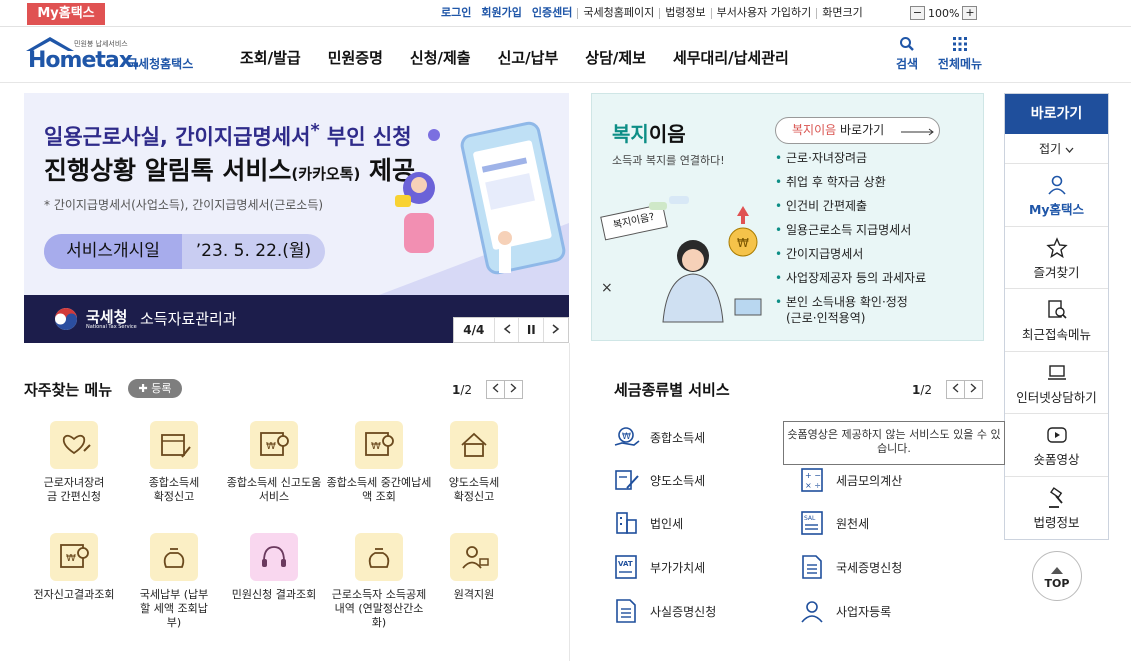 This screenshot has width=1131, height=661. Describe the element at coordinates (850, 162) in the screenshot. I see `welfare-item: 근로·자녀장려금` at that location.